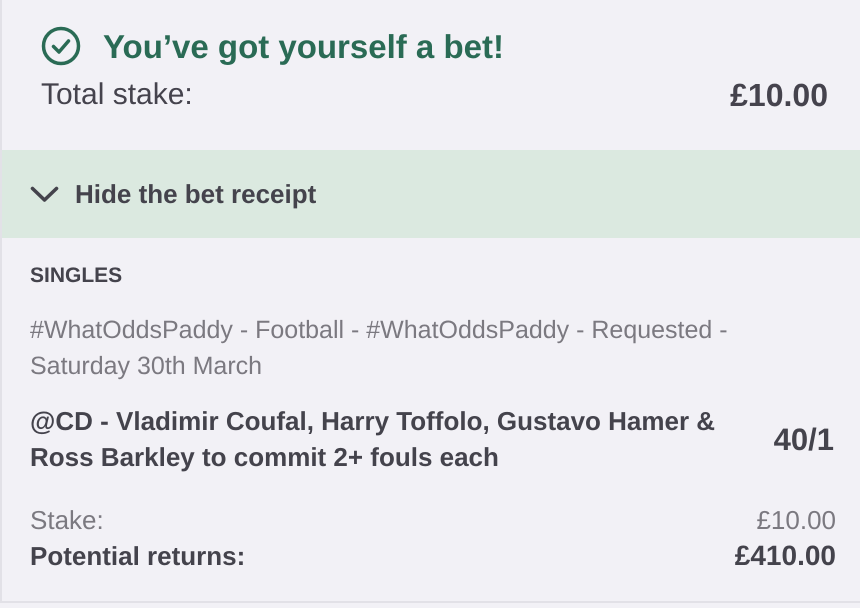 The height and width of the screenshot is (608, 860). Describe the element at coordinates (67, 520) in the screenshot. I see `stake-label: Stake:` at that location.